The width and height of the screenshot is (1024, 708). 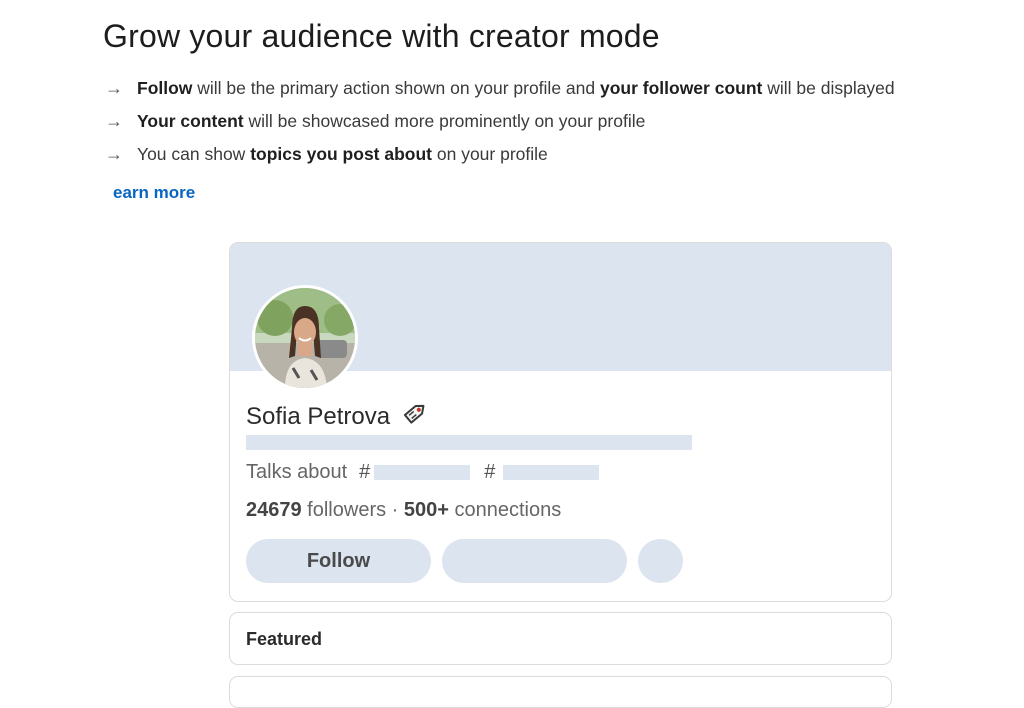 What do you see at coordinates (194, 154) in the screenshot?
I see `bullet-text: You can show` at bounding box center [194, 154].